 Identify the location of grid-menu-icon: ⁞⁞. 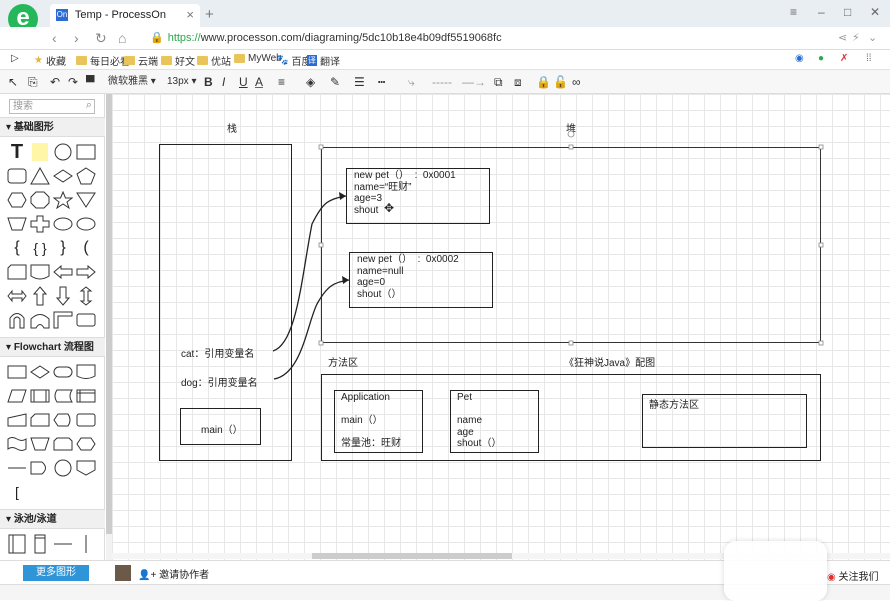
(869, 58).